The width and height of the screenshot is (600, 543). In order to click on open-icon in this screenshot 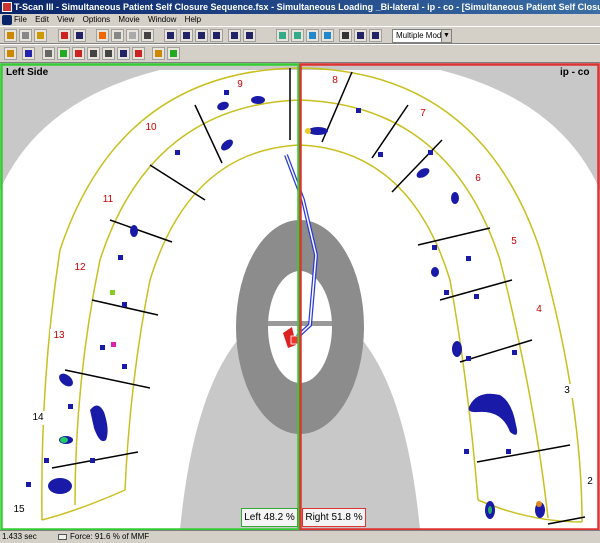, I will do `click(25, 35)`.